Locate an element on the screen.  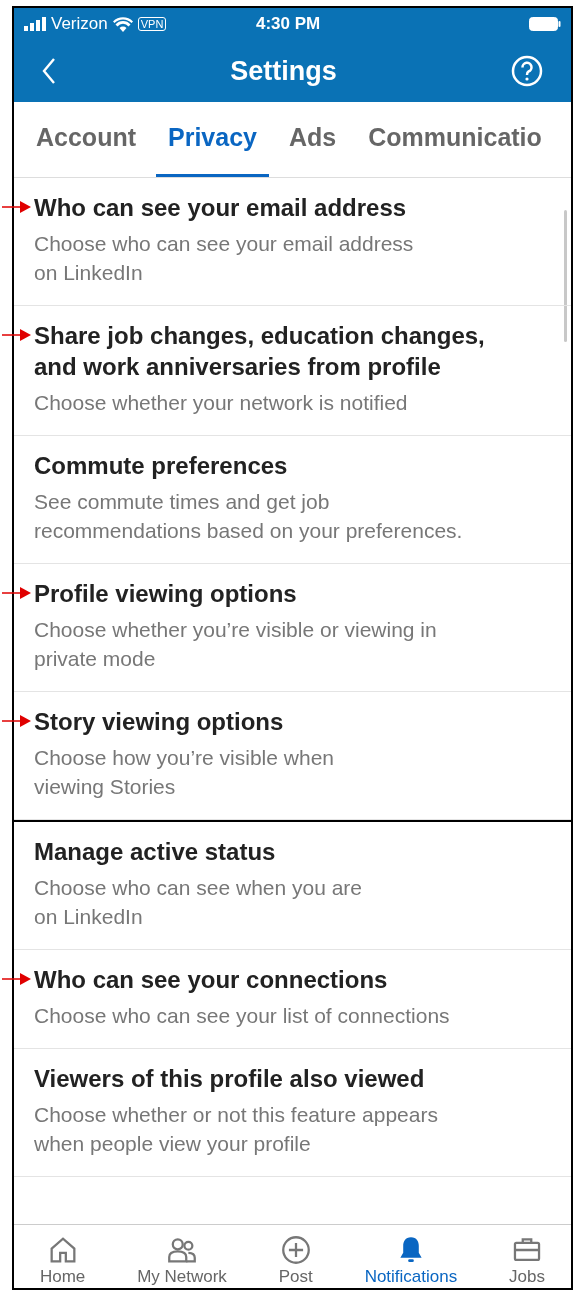
setting-description: Choose who can see your list of connections is located at coordinates (242, 1016).